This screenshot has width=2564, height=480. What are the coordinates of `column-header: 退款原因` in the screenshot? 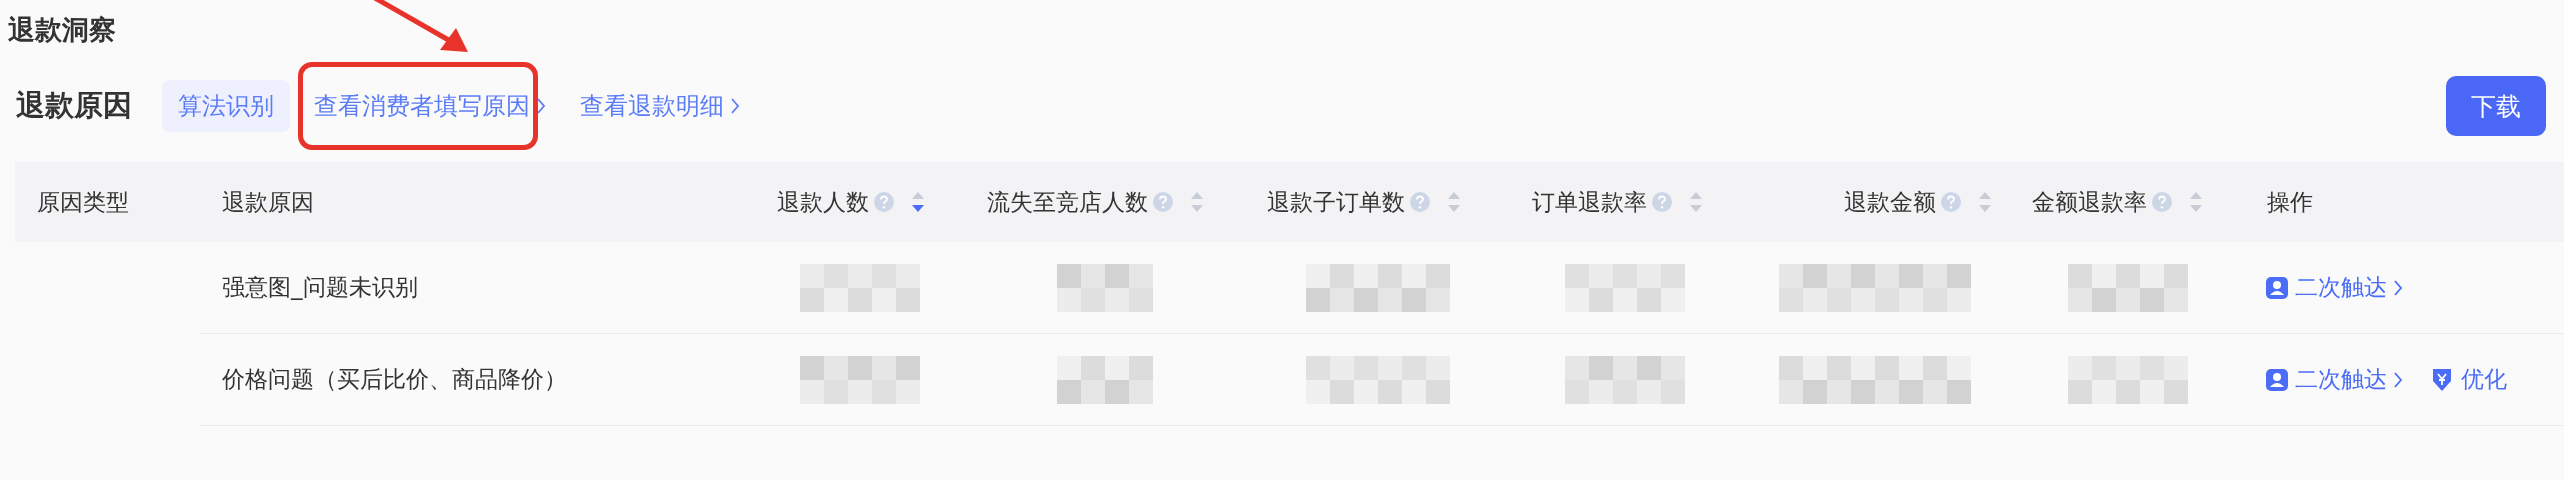 It's located at (268, 202).